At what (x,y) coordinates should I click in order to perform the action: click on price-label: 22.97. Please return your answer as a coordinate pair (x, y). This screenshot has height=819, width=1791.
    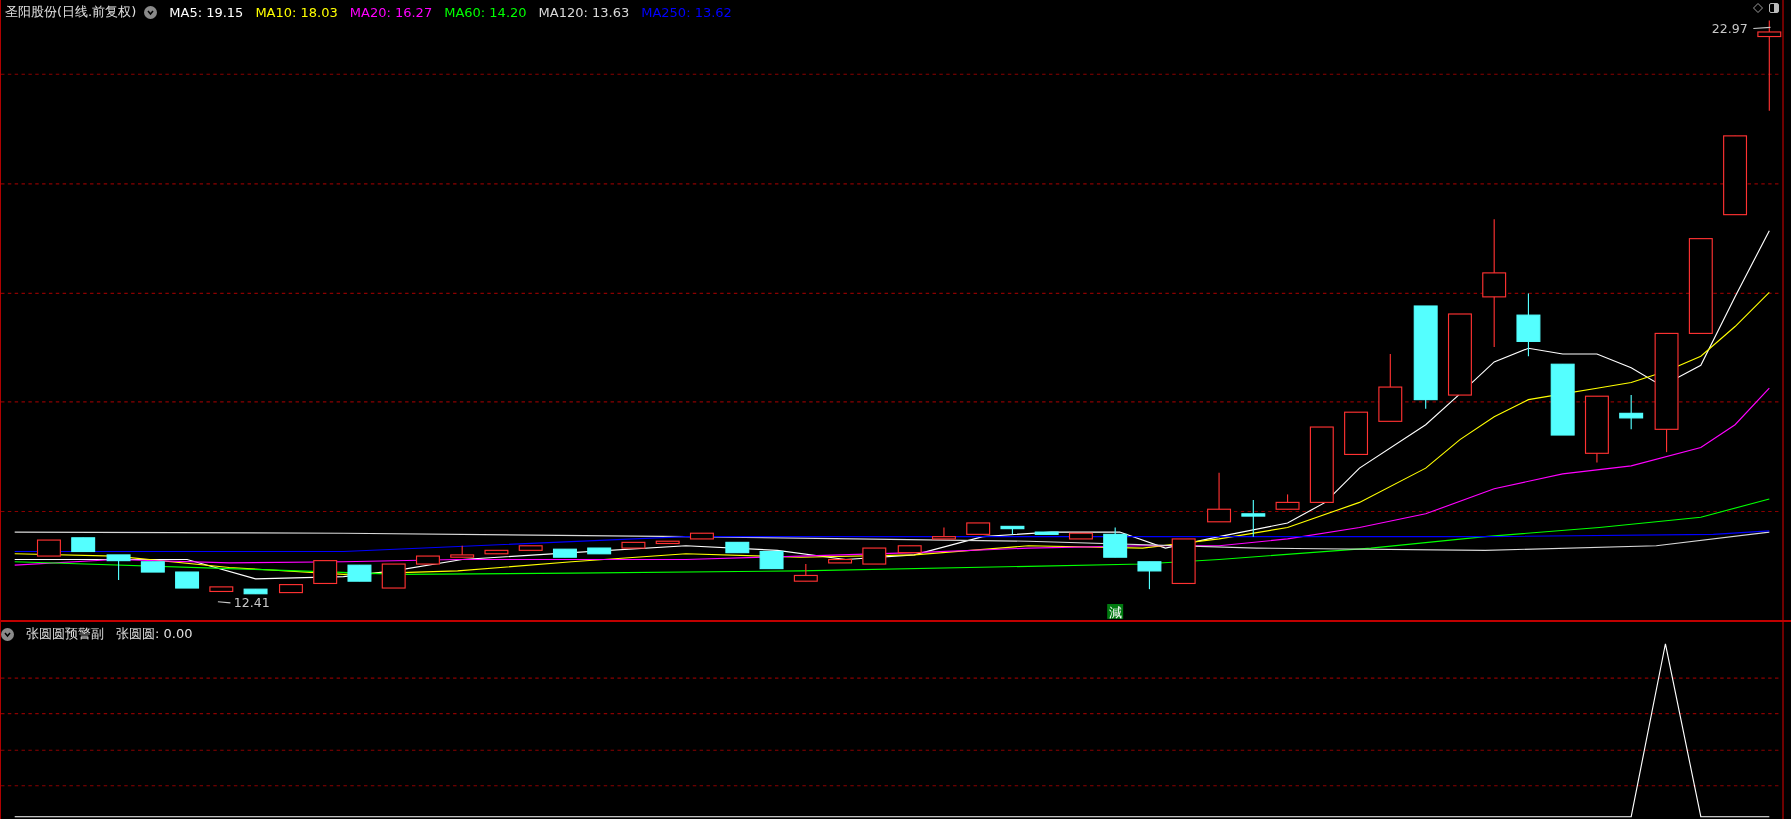
    Looking at the image, I should click on (1729, 29).